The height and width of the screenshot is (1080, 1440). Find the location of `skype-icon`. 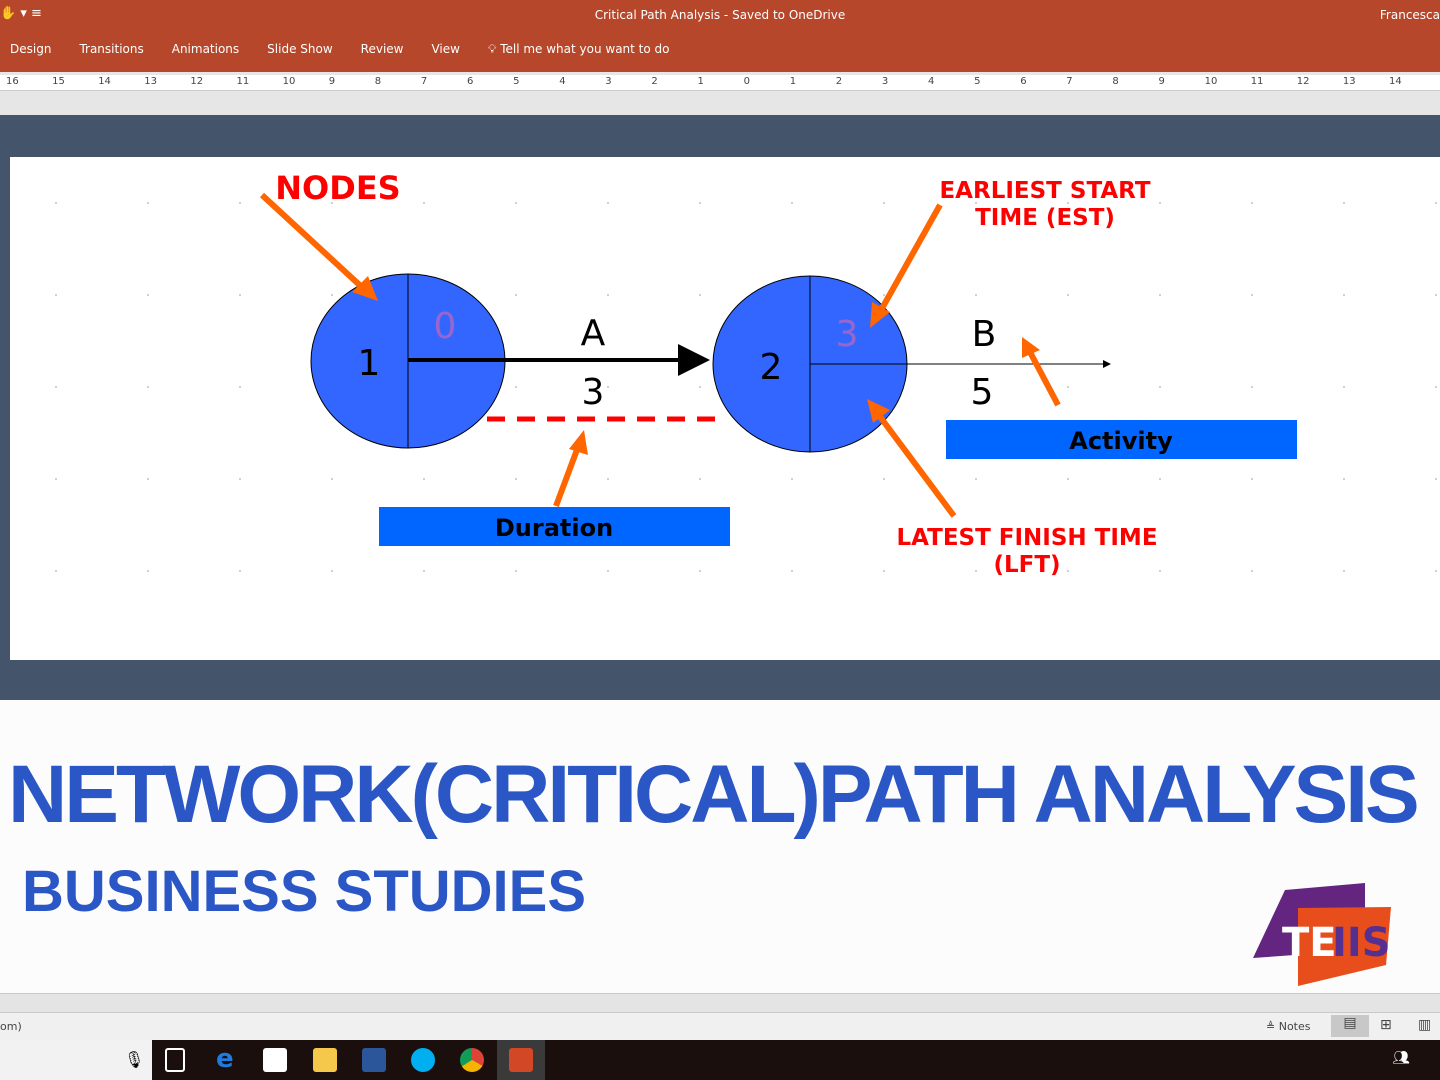

skype-icon is located at coordinates (423, 1060).